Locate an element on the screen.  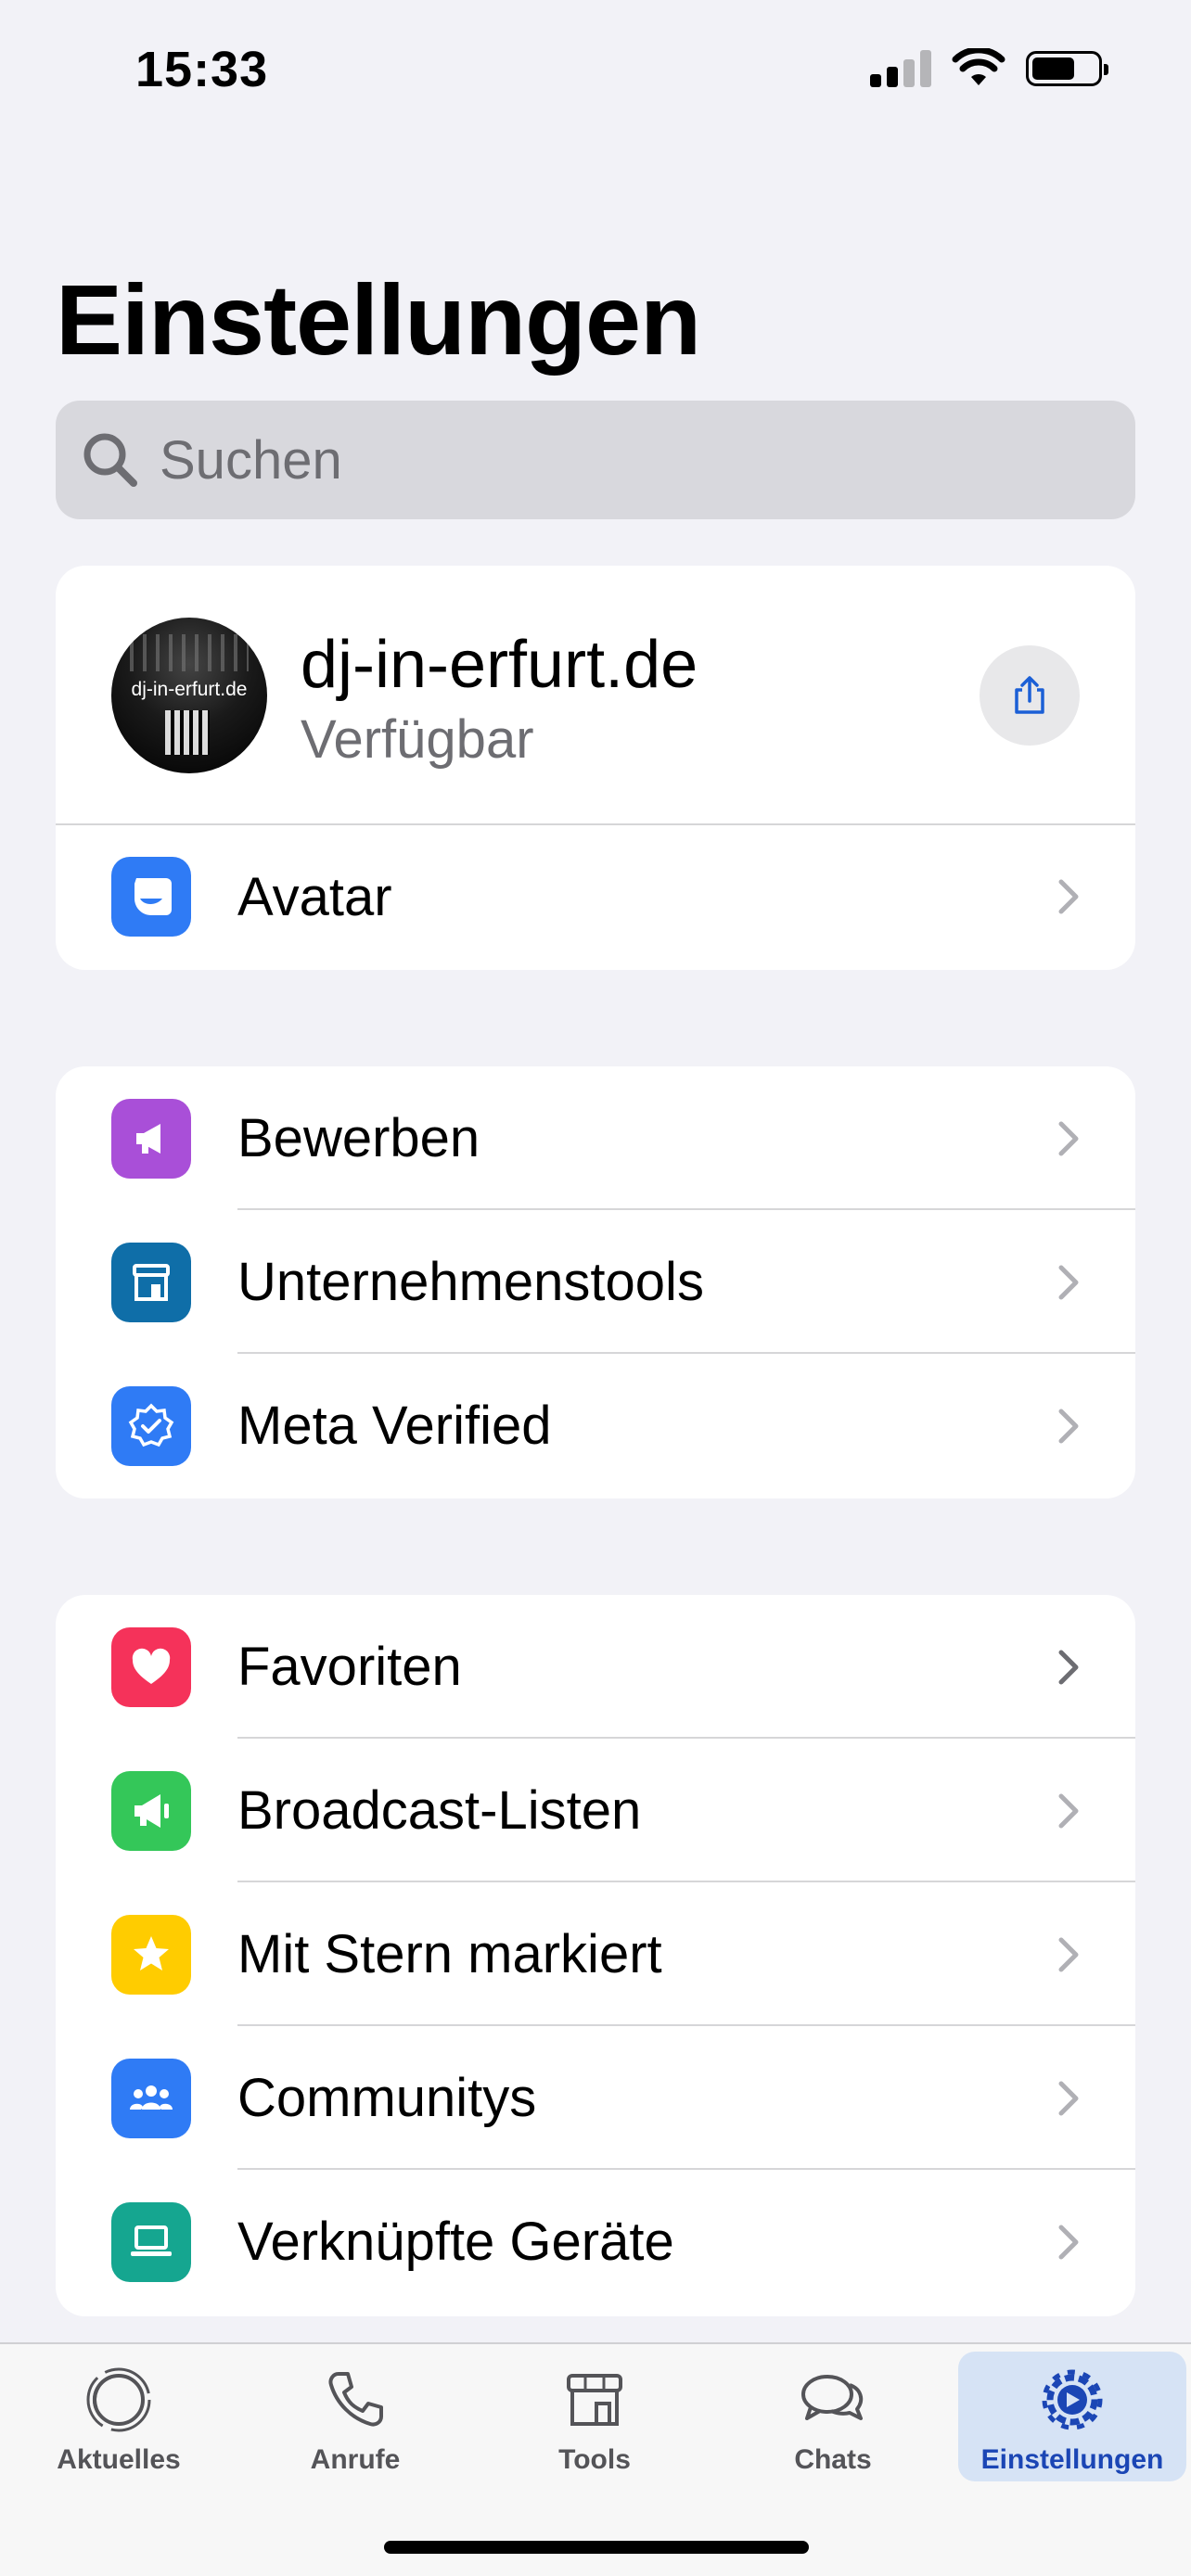
megaphone-icon is located at coordinates (151, 1138).